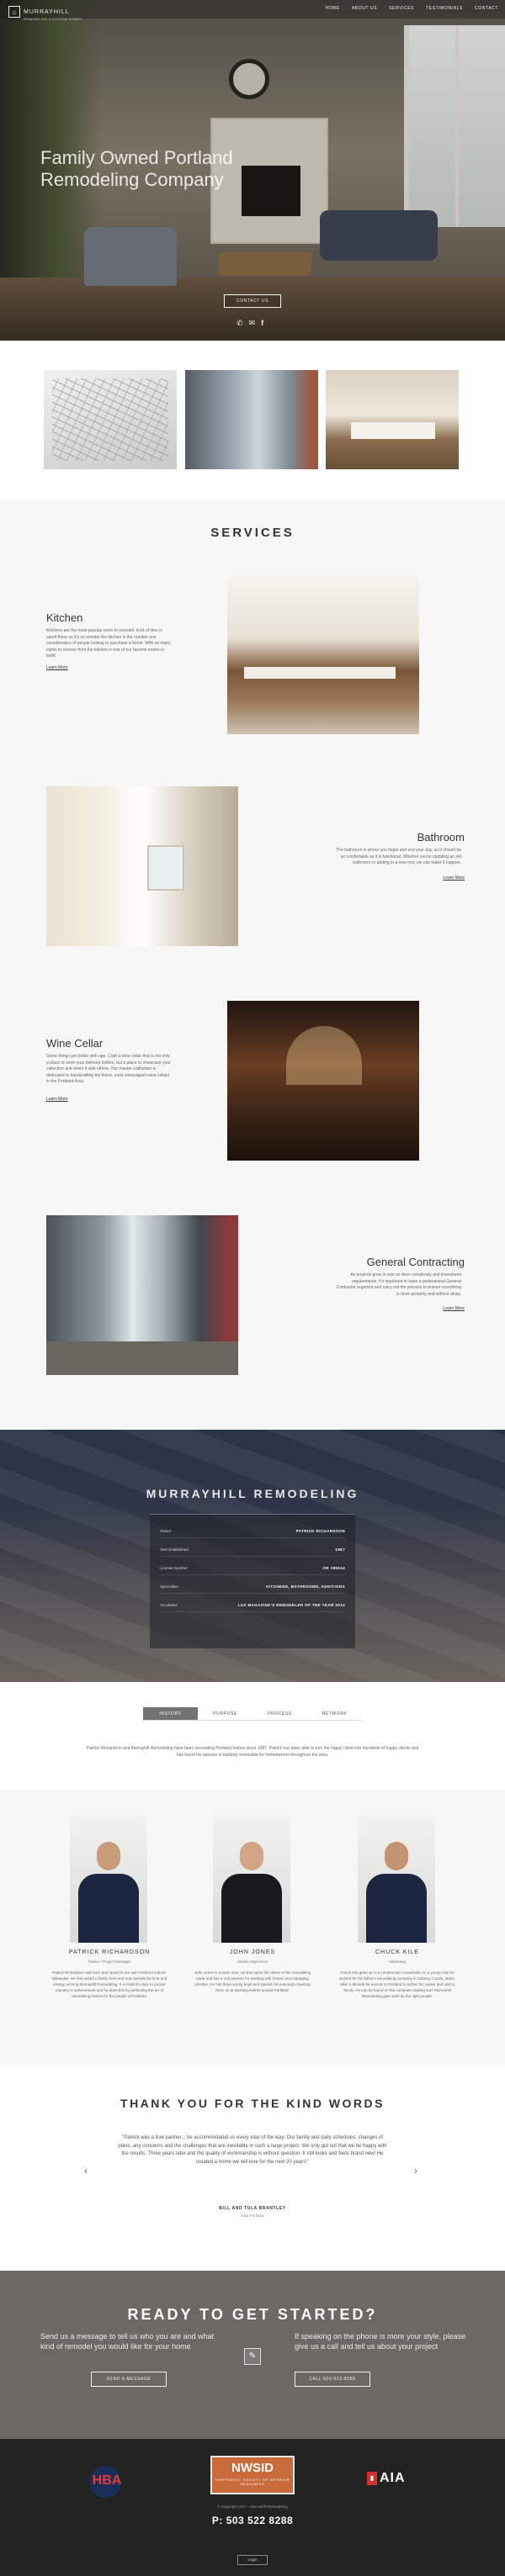  I want to click on phone-icon: ✆, so click(240, 323).